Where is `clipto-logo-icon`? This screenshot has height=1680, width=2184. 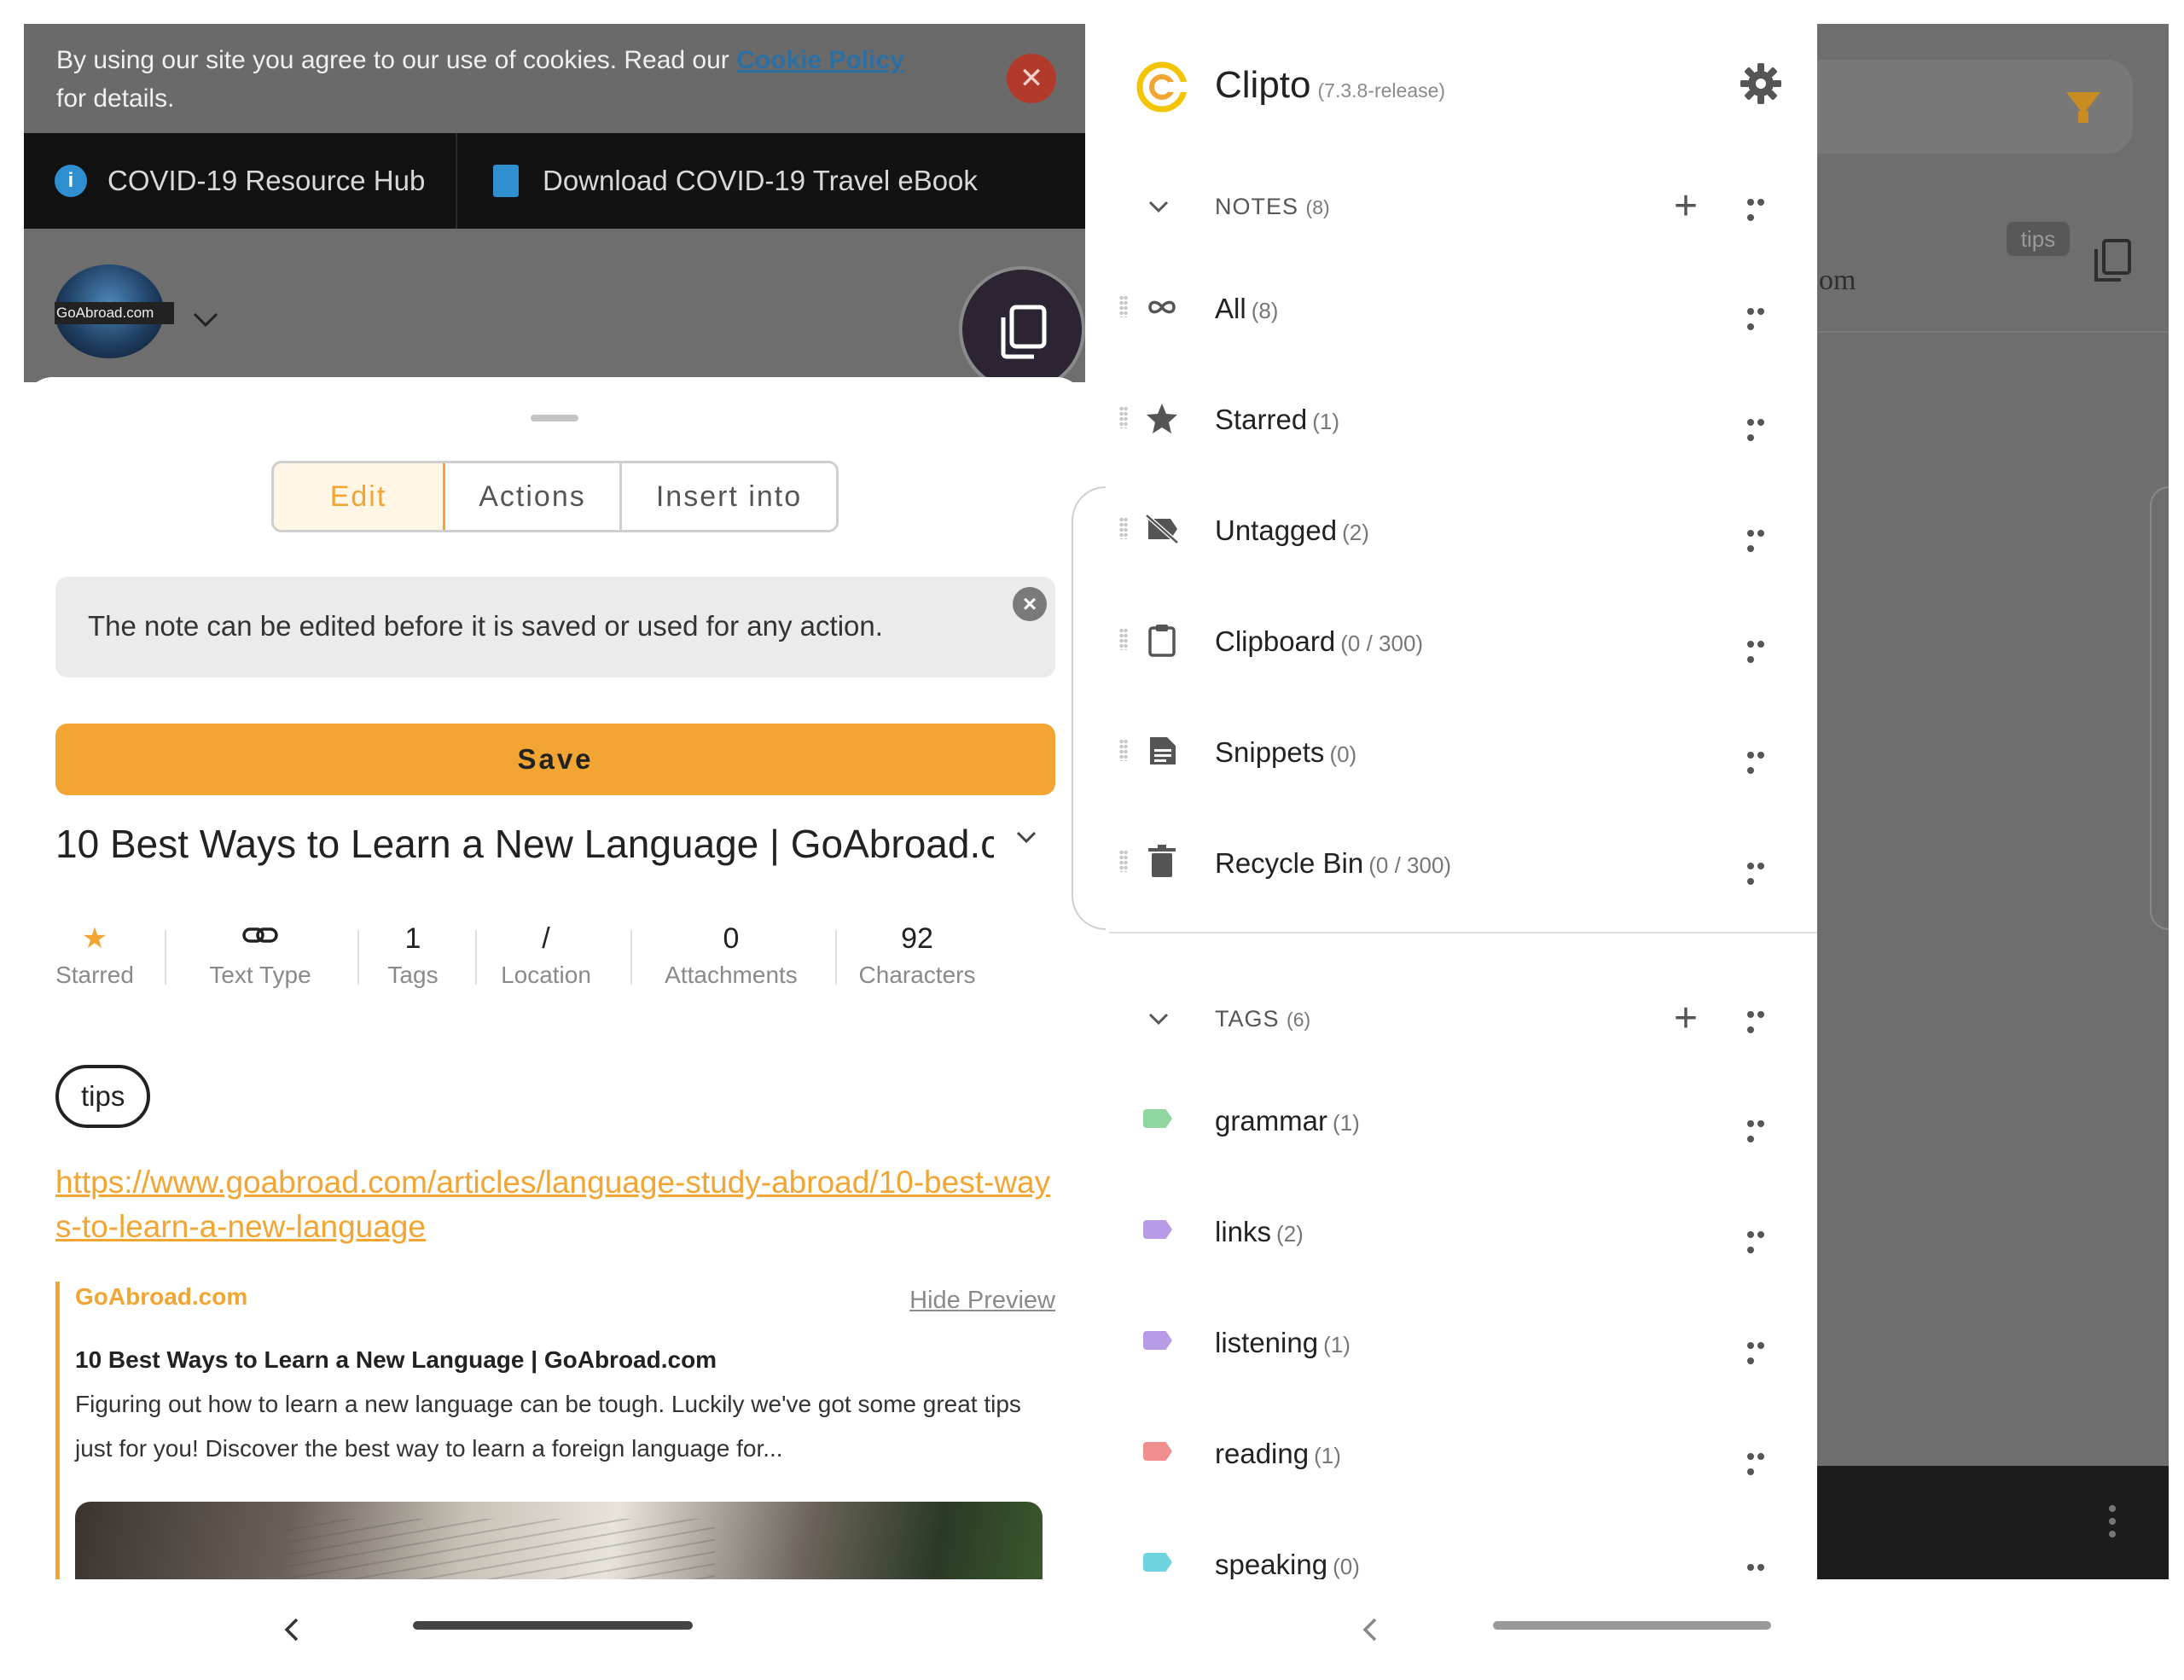 clipto-logo-icon is located at coordinates (1162, 87).